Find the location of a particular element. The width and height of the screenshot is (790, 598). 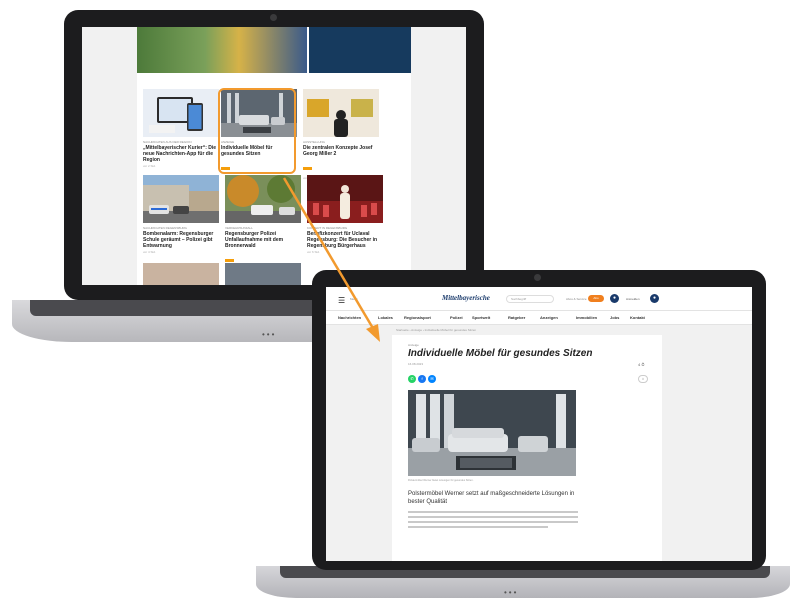

article-hero-image is located at coordinates (492, 433).